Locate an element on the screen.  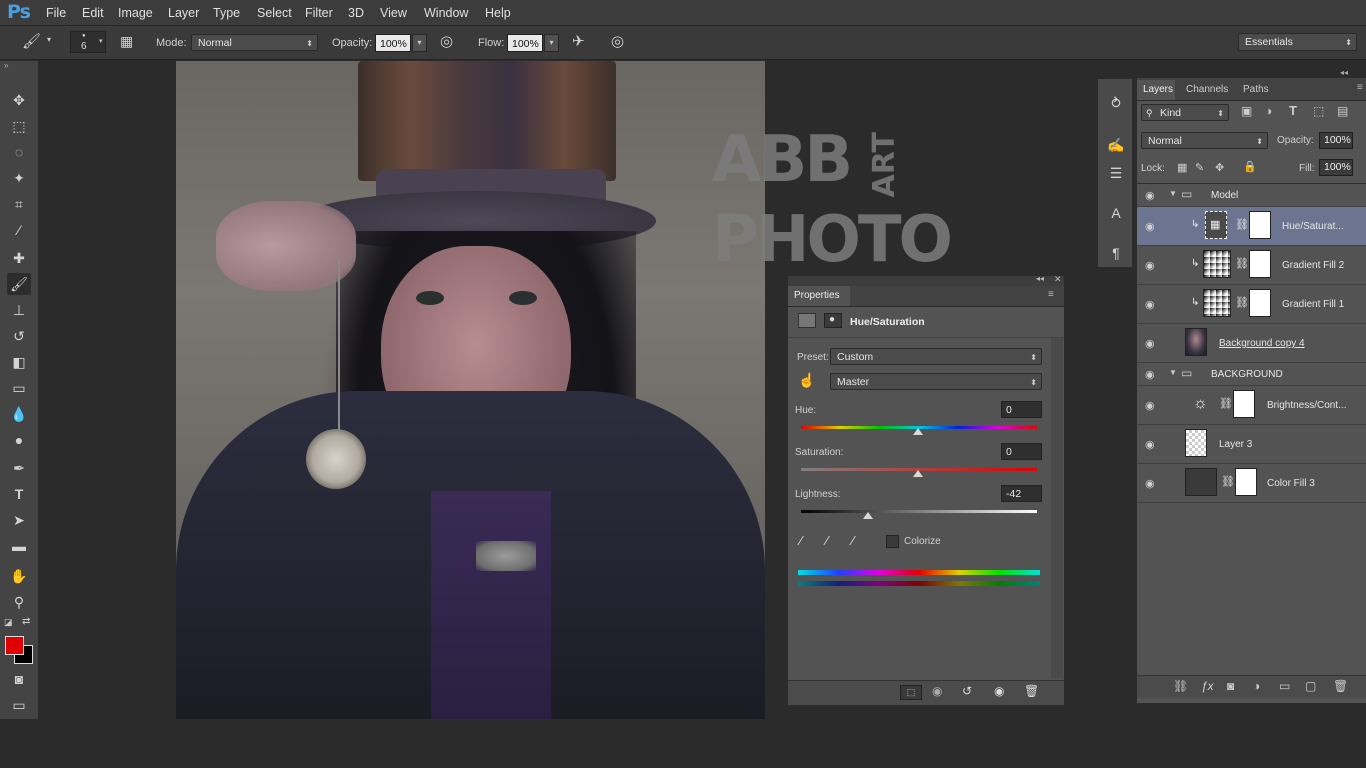
layer-gradient-fill-1: ◉ ↳ ⛓ Gradient Fill 1 is located at coordinates (1251, 304).